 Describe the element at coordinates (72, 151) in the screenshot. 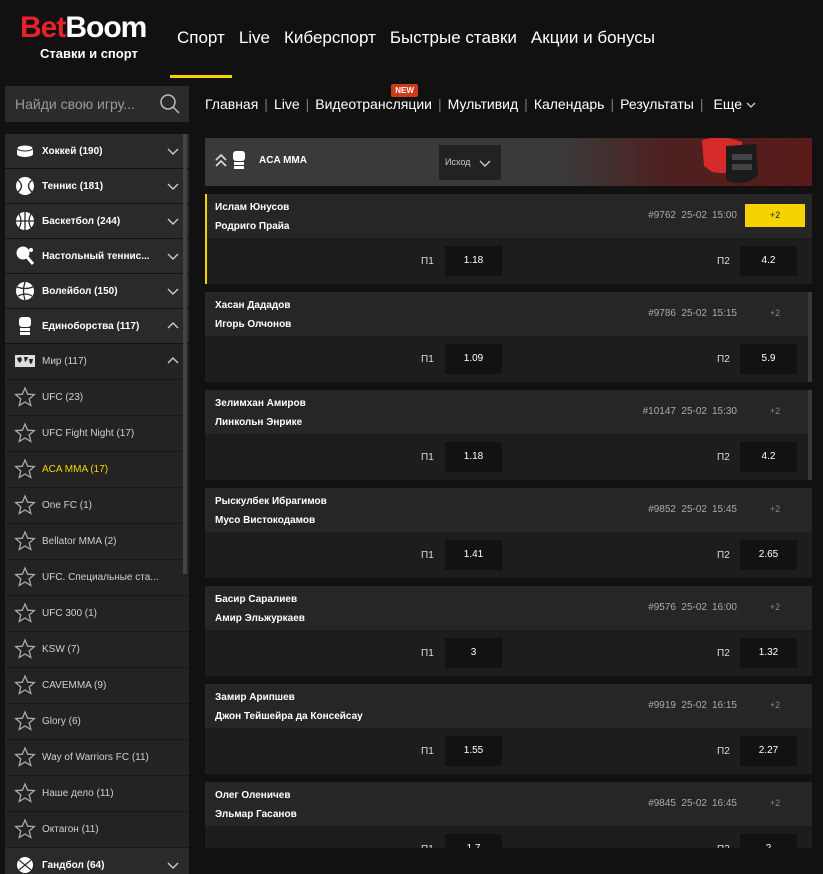

I see `sidebar-item-label: Хоккей (190)` at that location.